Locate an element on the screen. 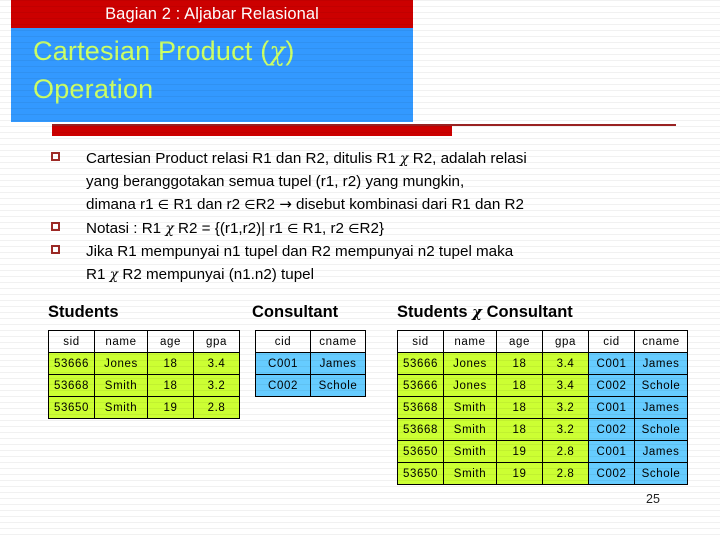  column-header-cname: cname is located at coordinates (661, 341).